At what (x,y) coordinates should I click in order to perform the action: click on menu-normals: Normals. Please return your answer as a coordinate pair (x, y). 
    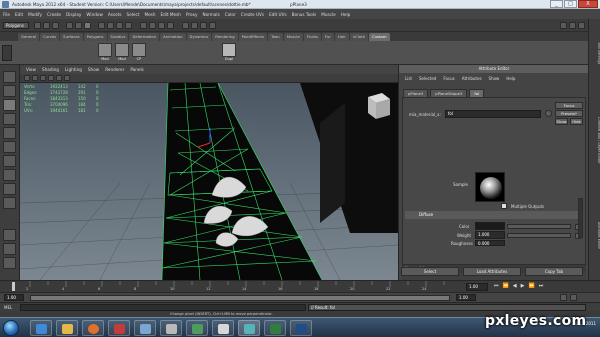
    Looking at the image, I should click on (210, 14).